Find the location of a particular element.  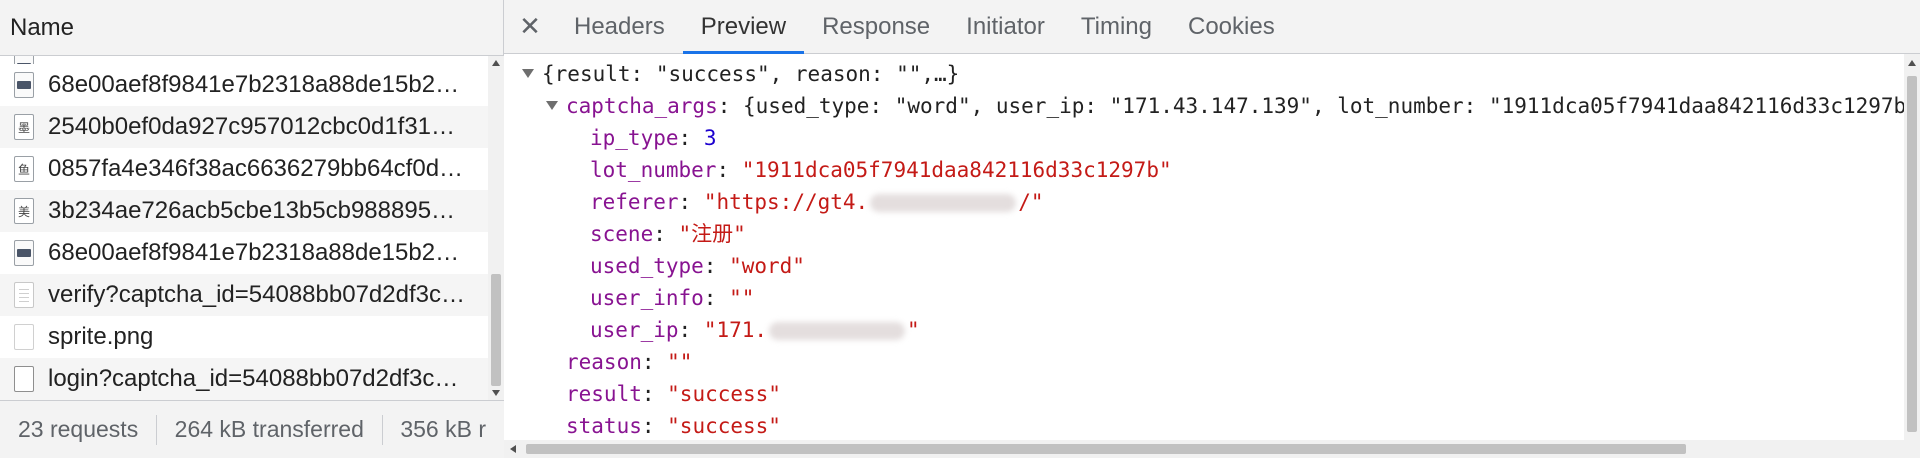

sprite-file-icon is located at coordinates (24, 337).